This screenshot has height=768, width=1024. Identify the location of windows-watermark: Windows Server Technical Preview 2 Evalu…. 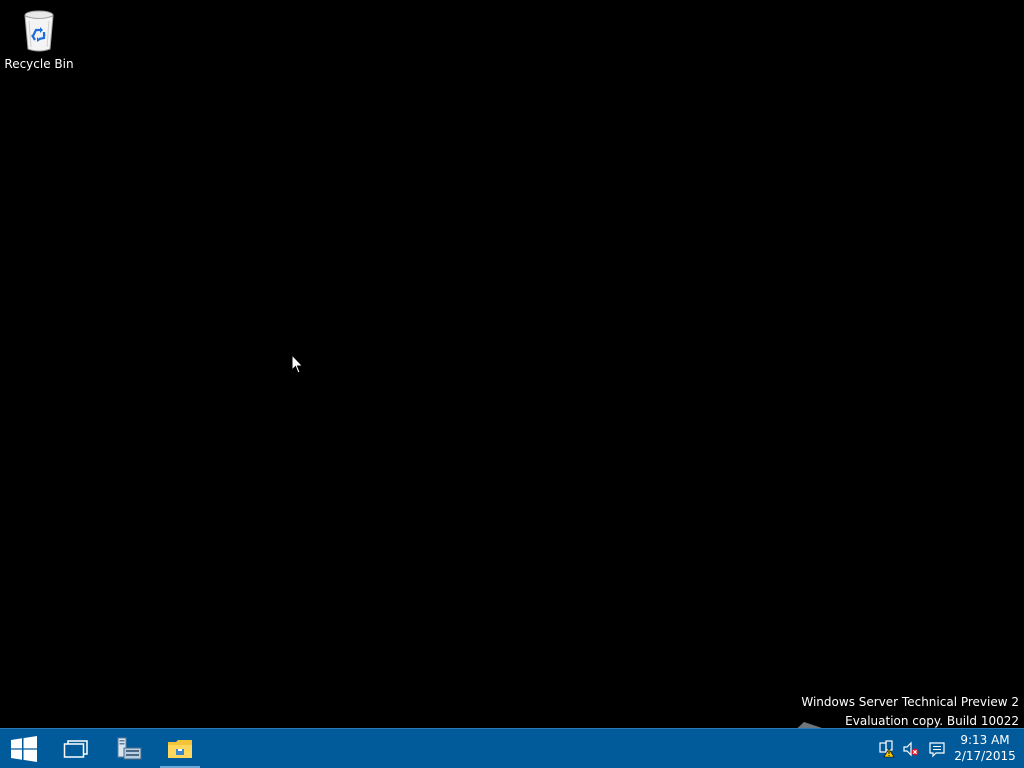
(910, 712).